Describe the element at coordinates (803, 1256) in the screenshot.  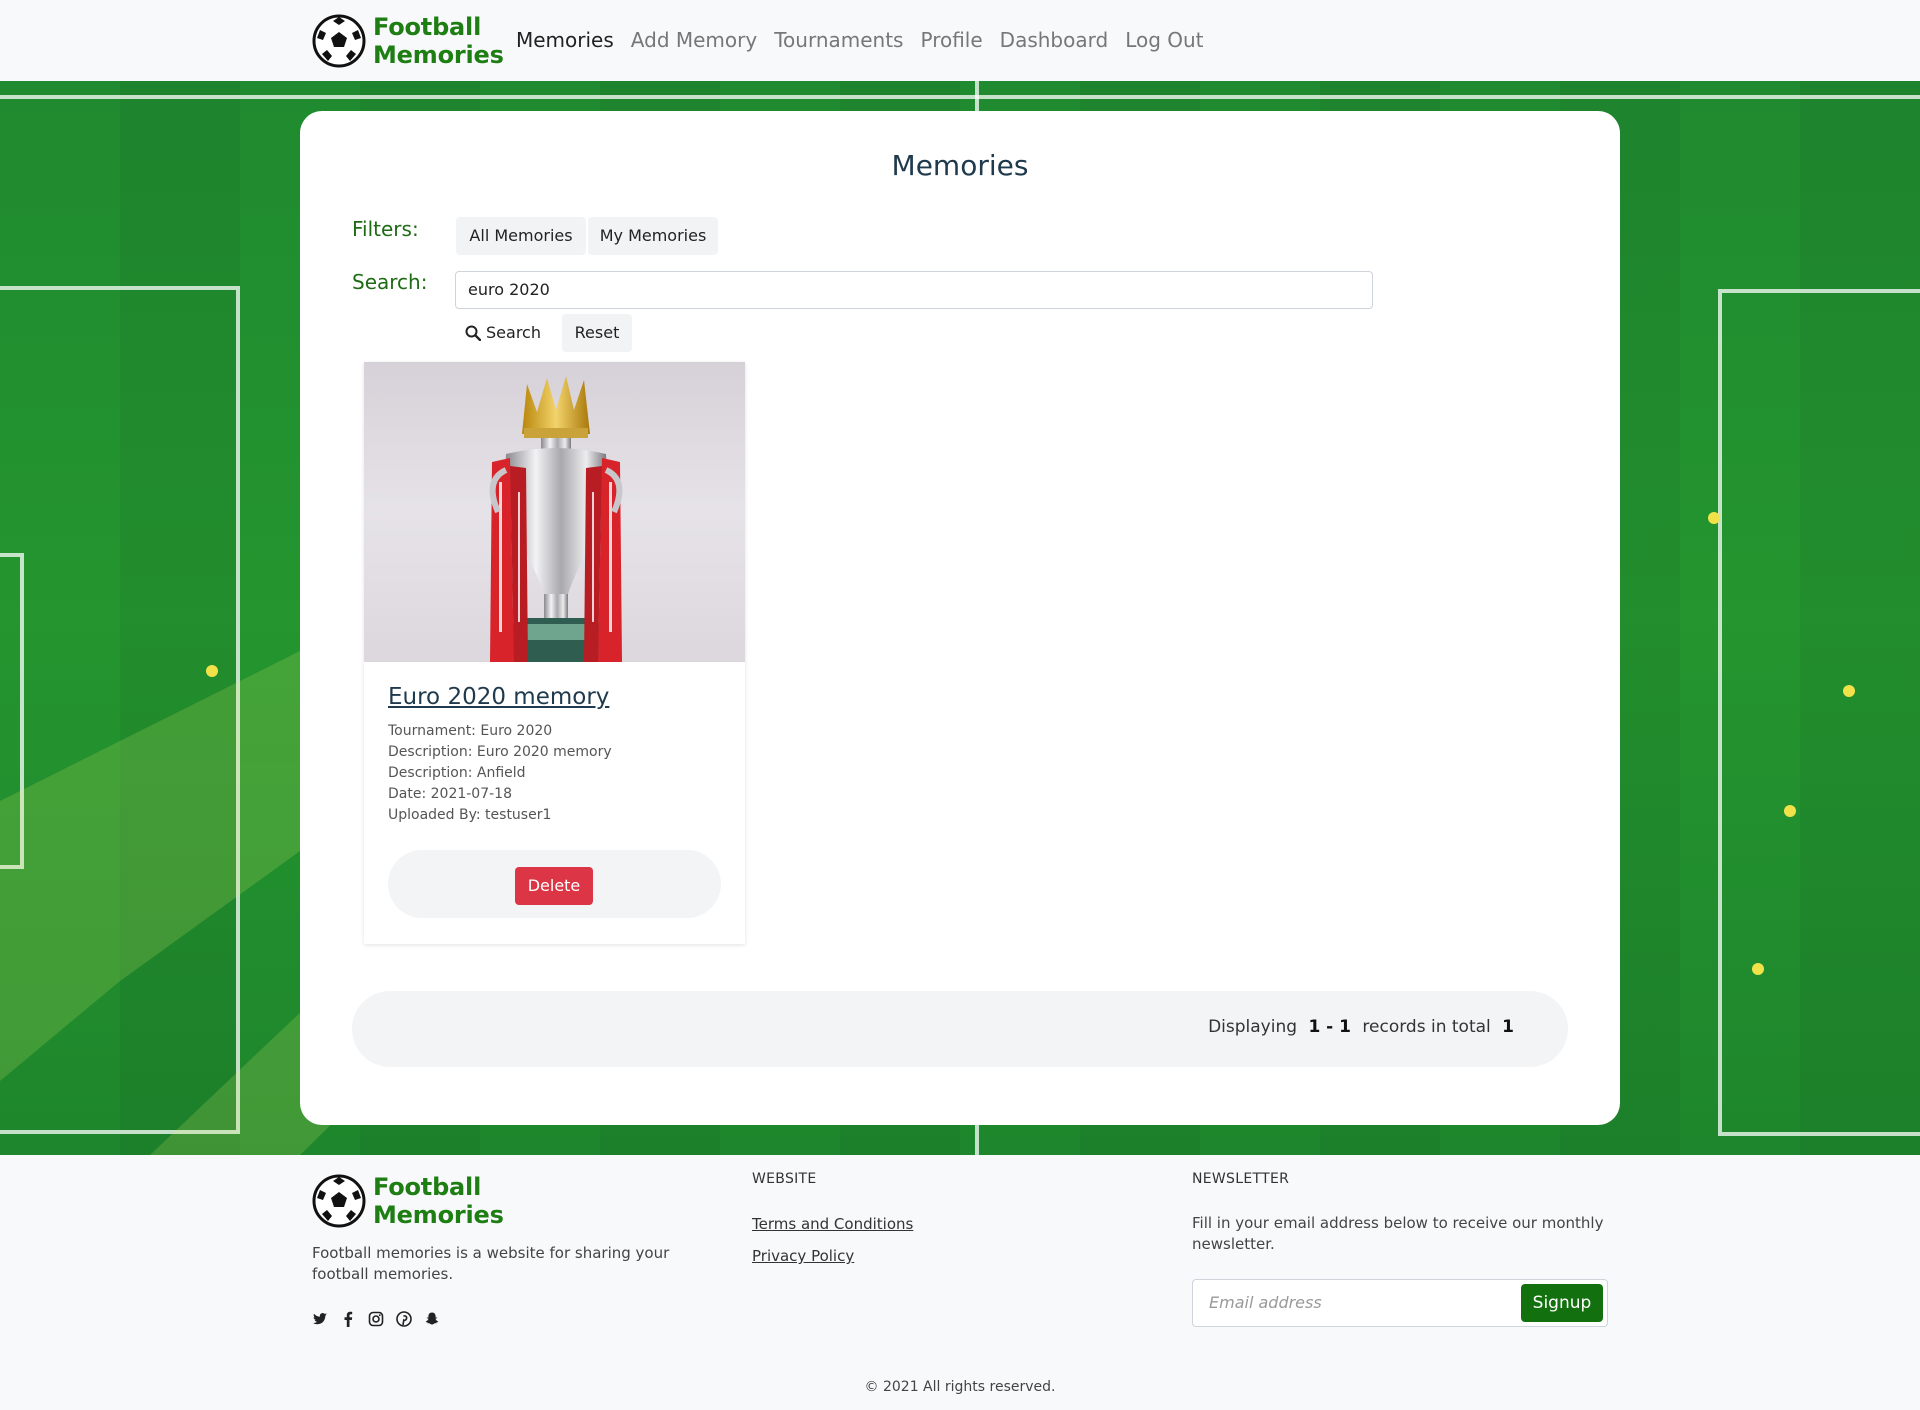
I see `privacy-link: Privacy Policy` at that location.